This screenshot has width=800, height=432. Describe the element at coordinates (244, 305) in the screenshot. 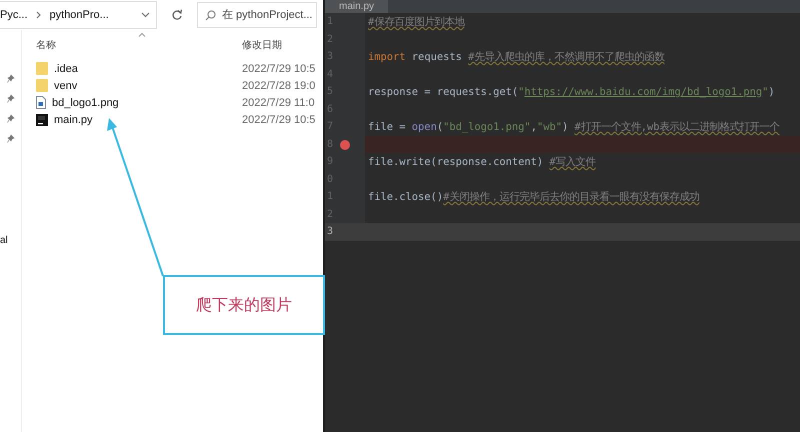

I see `callout-box: 爬下来的图片` at that location.